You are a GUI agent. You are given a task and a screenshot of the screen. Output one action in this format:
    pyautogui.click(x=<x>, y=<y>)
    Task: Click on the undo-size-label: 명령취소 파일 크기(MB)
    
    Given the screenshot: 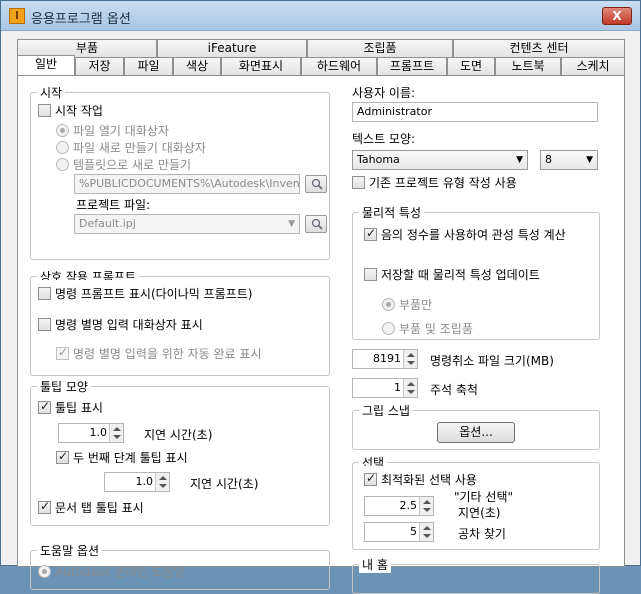 What is the action you would take?
    pyautogui.click(x=492, y=361)
    